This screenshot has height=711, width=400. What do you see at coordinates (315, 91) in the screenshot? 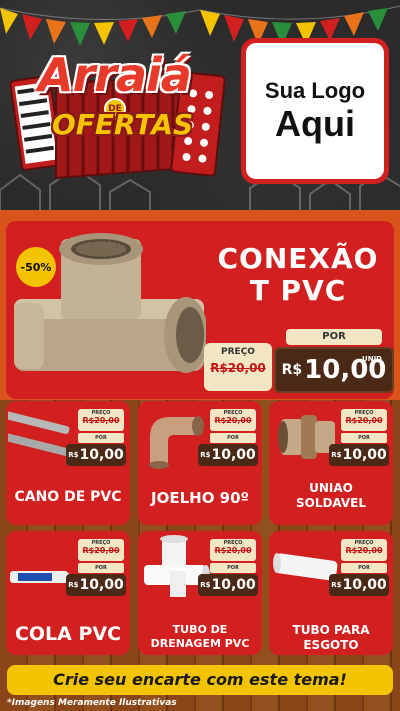
I see `logo-text-line1: Sua Logo` at bounding box center [315, 91].